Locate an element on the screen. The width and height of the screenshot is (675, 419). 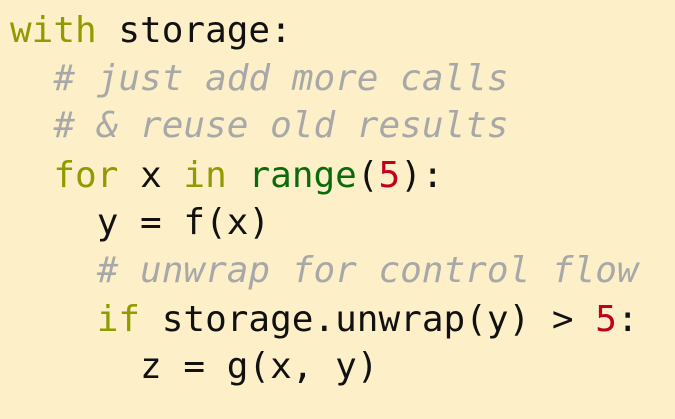
colon: : is located at coordinates (627, 319).